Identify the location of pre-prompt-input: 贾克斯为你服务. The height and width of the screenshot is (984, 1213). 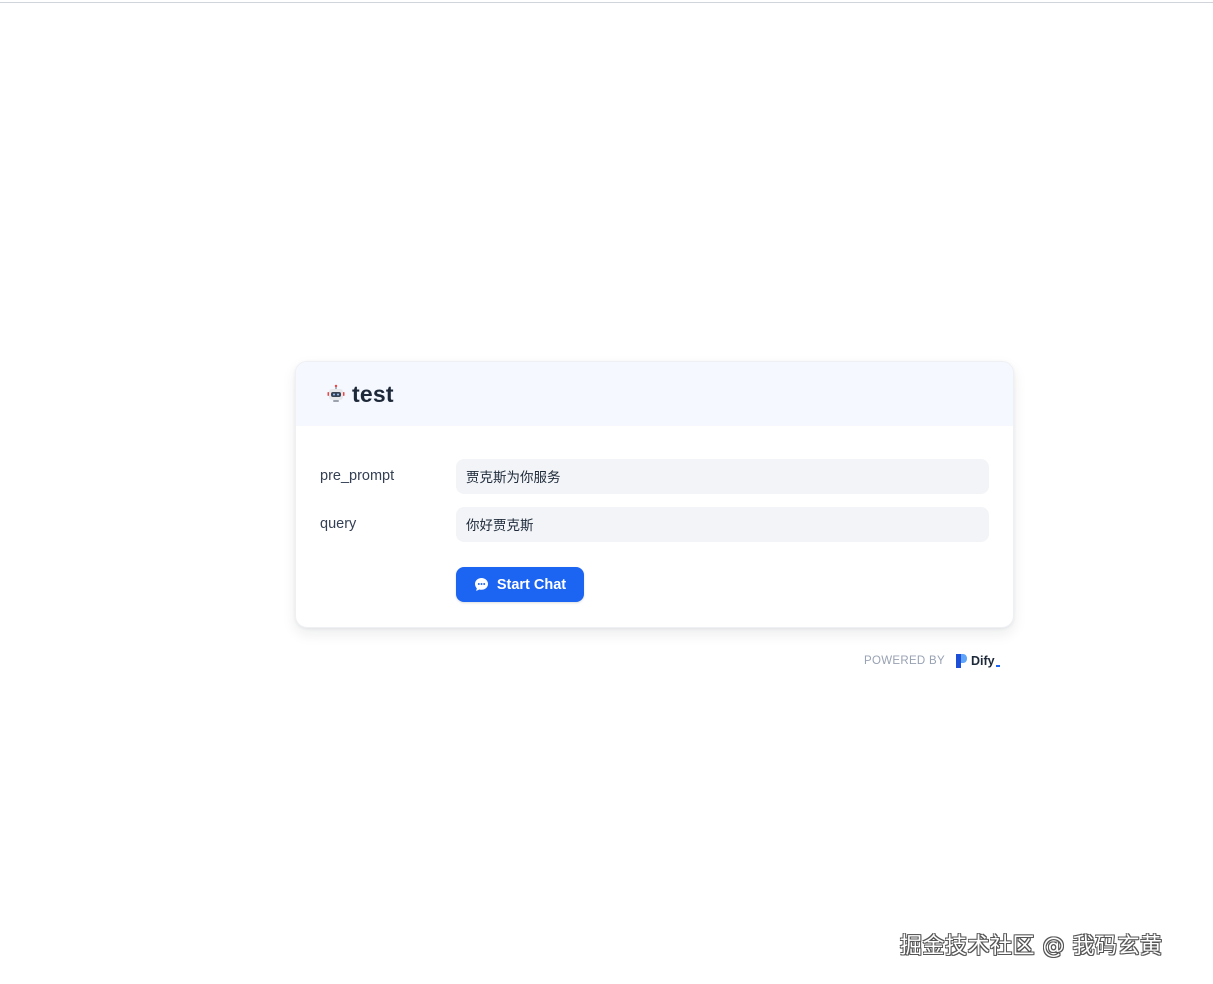
(722, 476).